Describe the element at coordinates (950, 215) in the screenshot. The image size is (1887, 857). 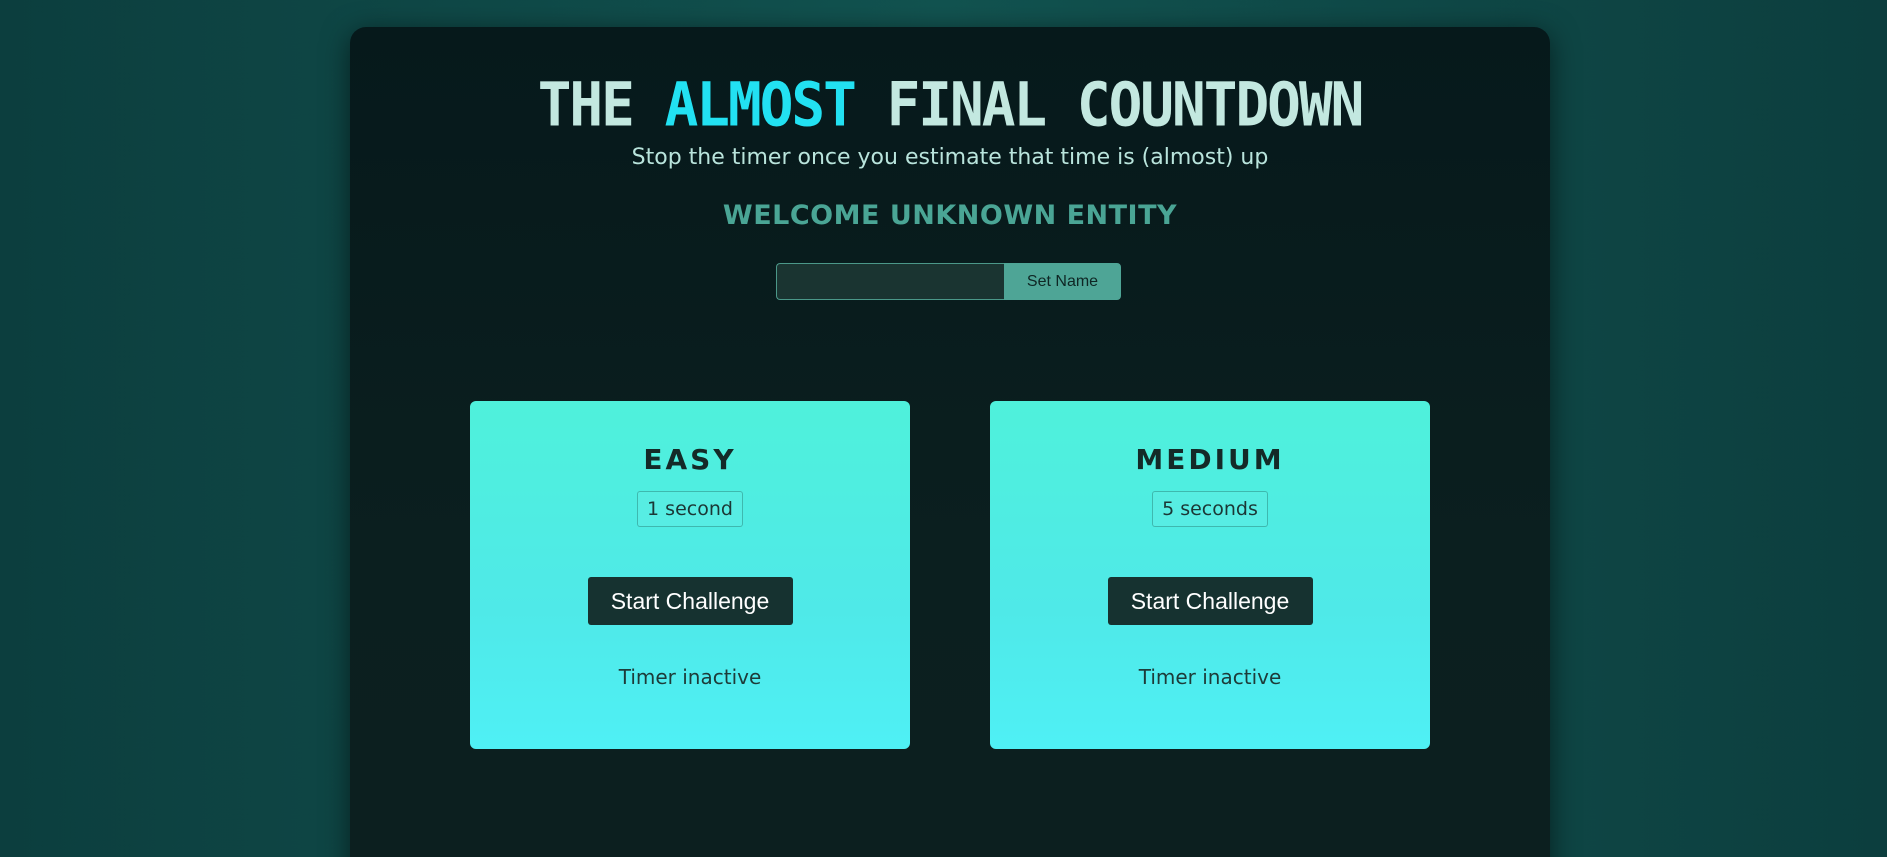
I see `welcome-message: WELCOME UNKNOWN ENTITY` at that location.